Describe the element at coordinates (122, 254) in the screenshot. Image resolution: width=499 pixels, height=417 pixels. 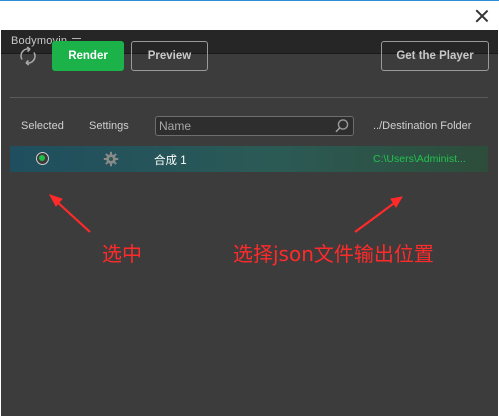
I see `annotation-selected: 选中` at that location.